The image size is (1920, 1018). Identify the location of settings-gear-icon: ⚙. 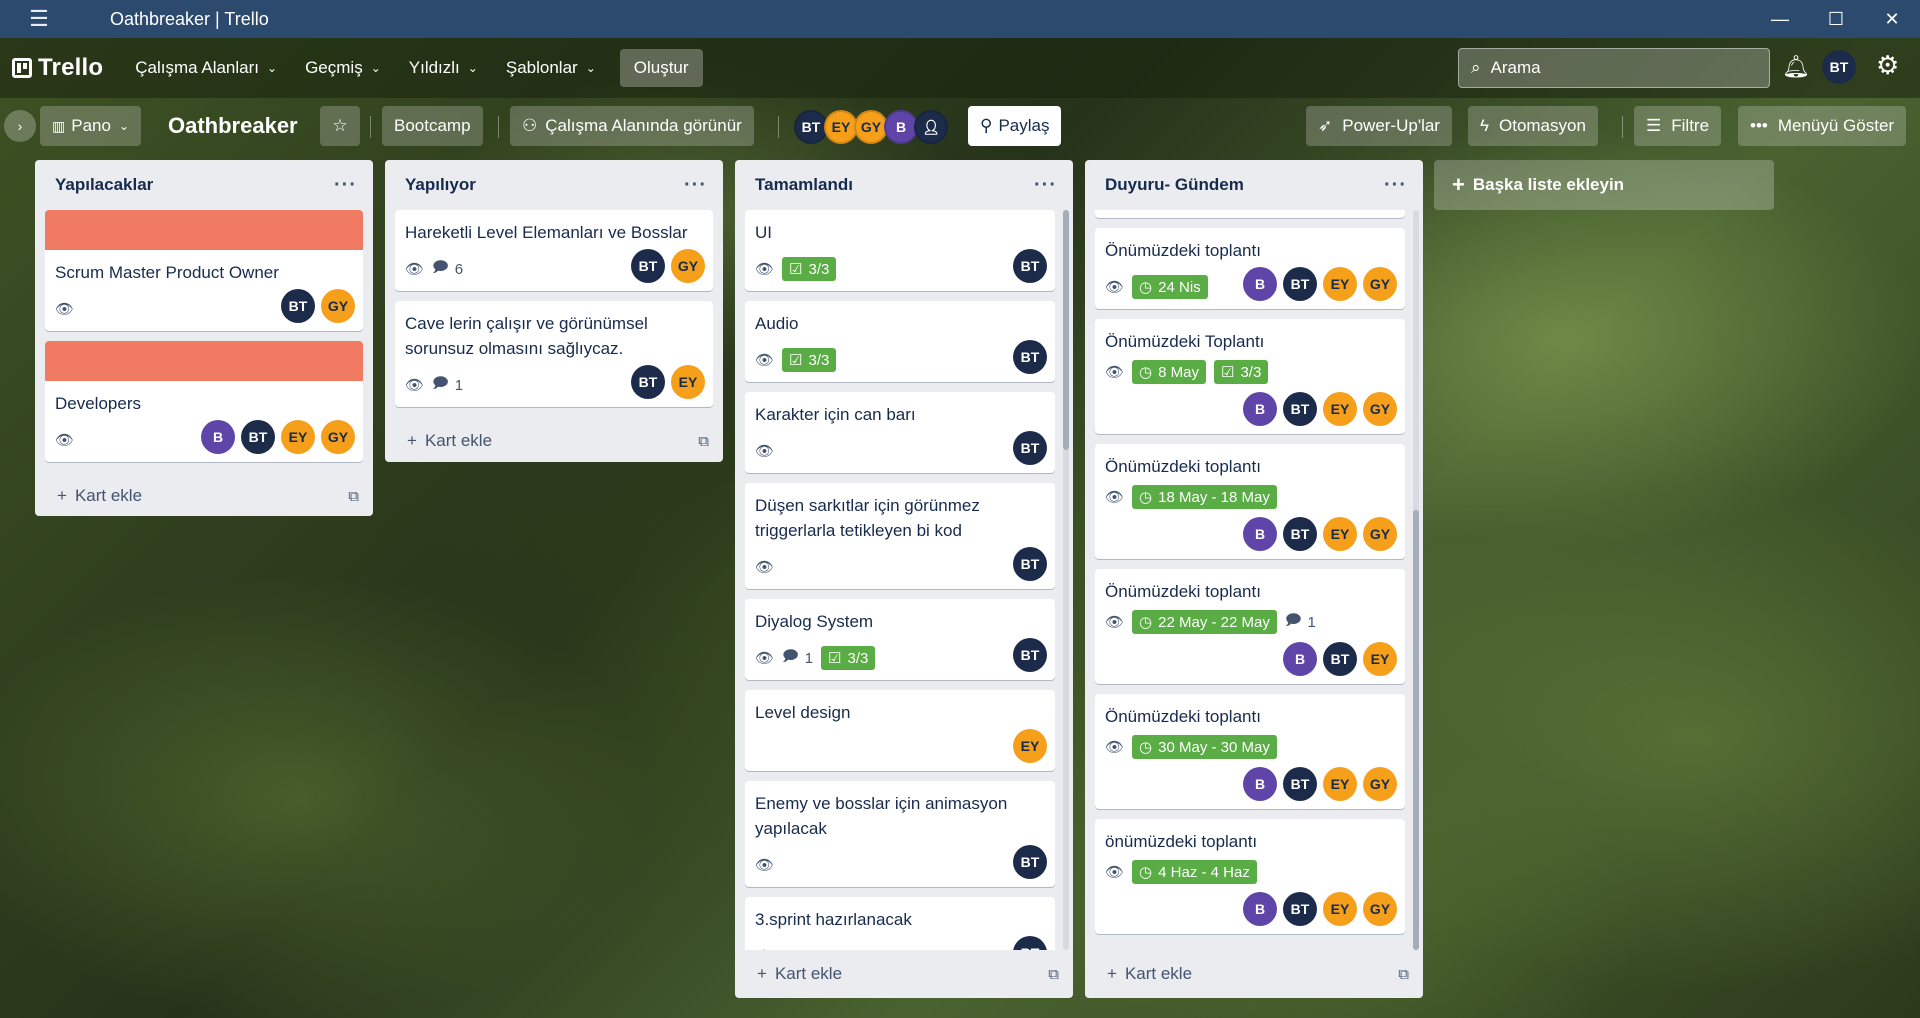
(1887, 65).